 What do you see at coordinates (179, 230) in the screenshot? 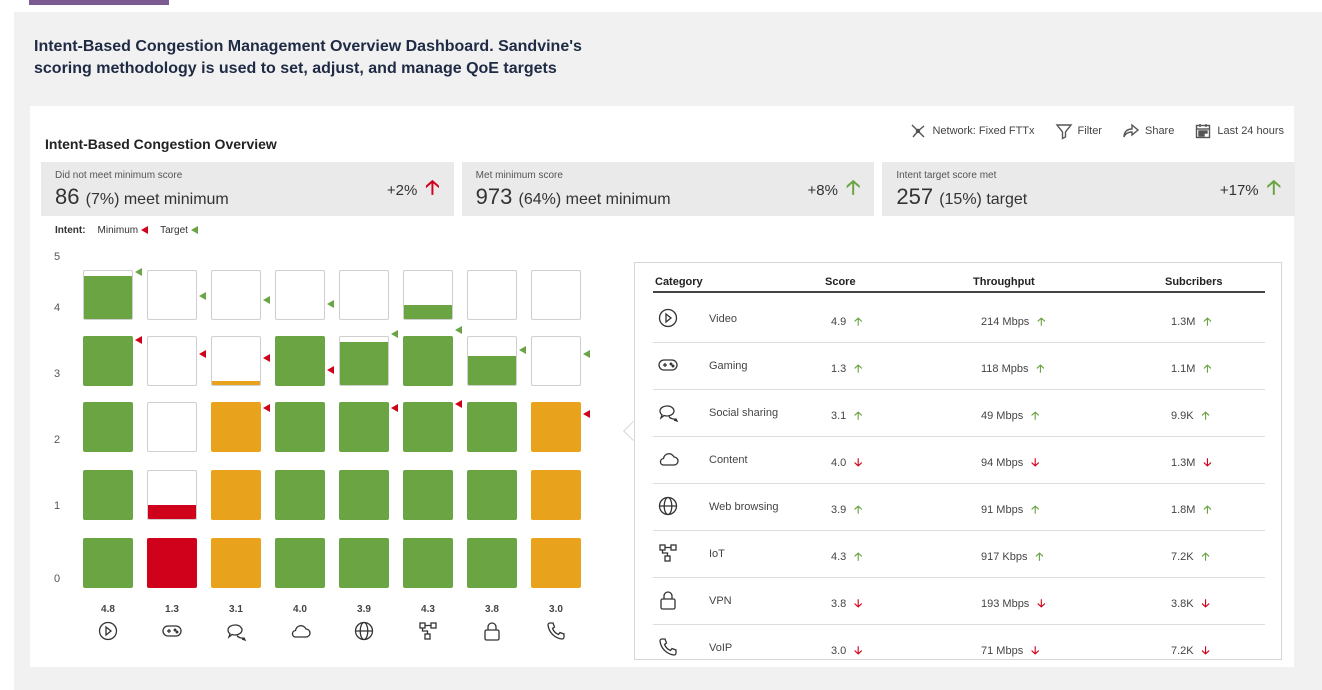
I see `legend-target: Target` at bounding box center [179, 230].